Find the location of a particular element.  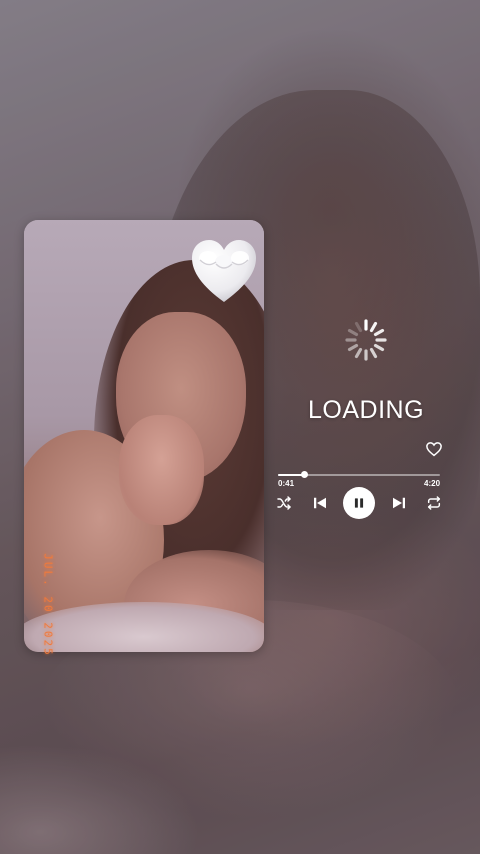

photo-hand is located at coordinates (161, 470).